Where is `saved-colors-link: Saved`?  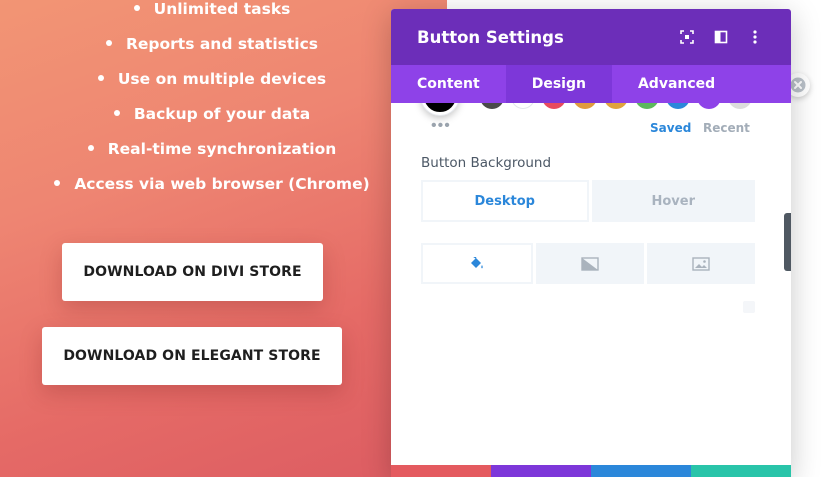
saved-colors-link: Saved is located at coordinates (670, 128).